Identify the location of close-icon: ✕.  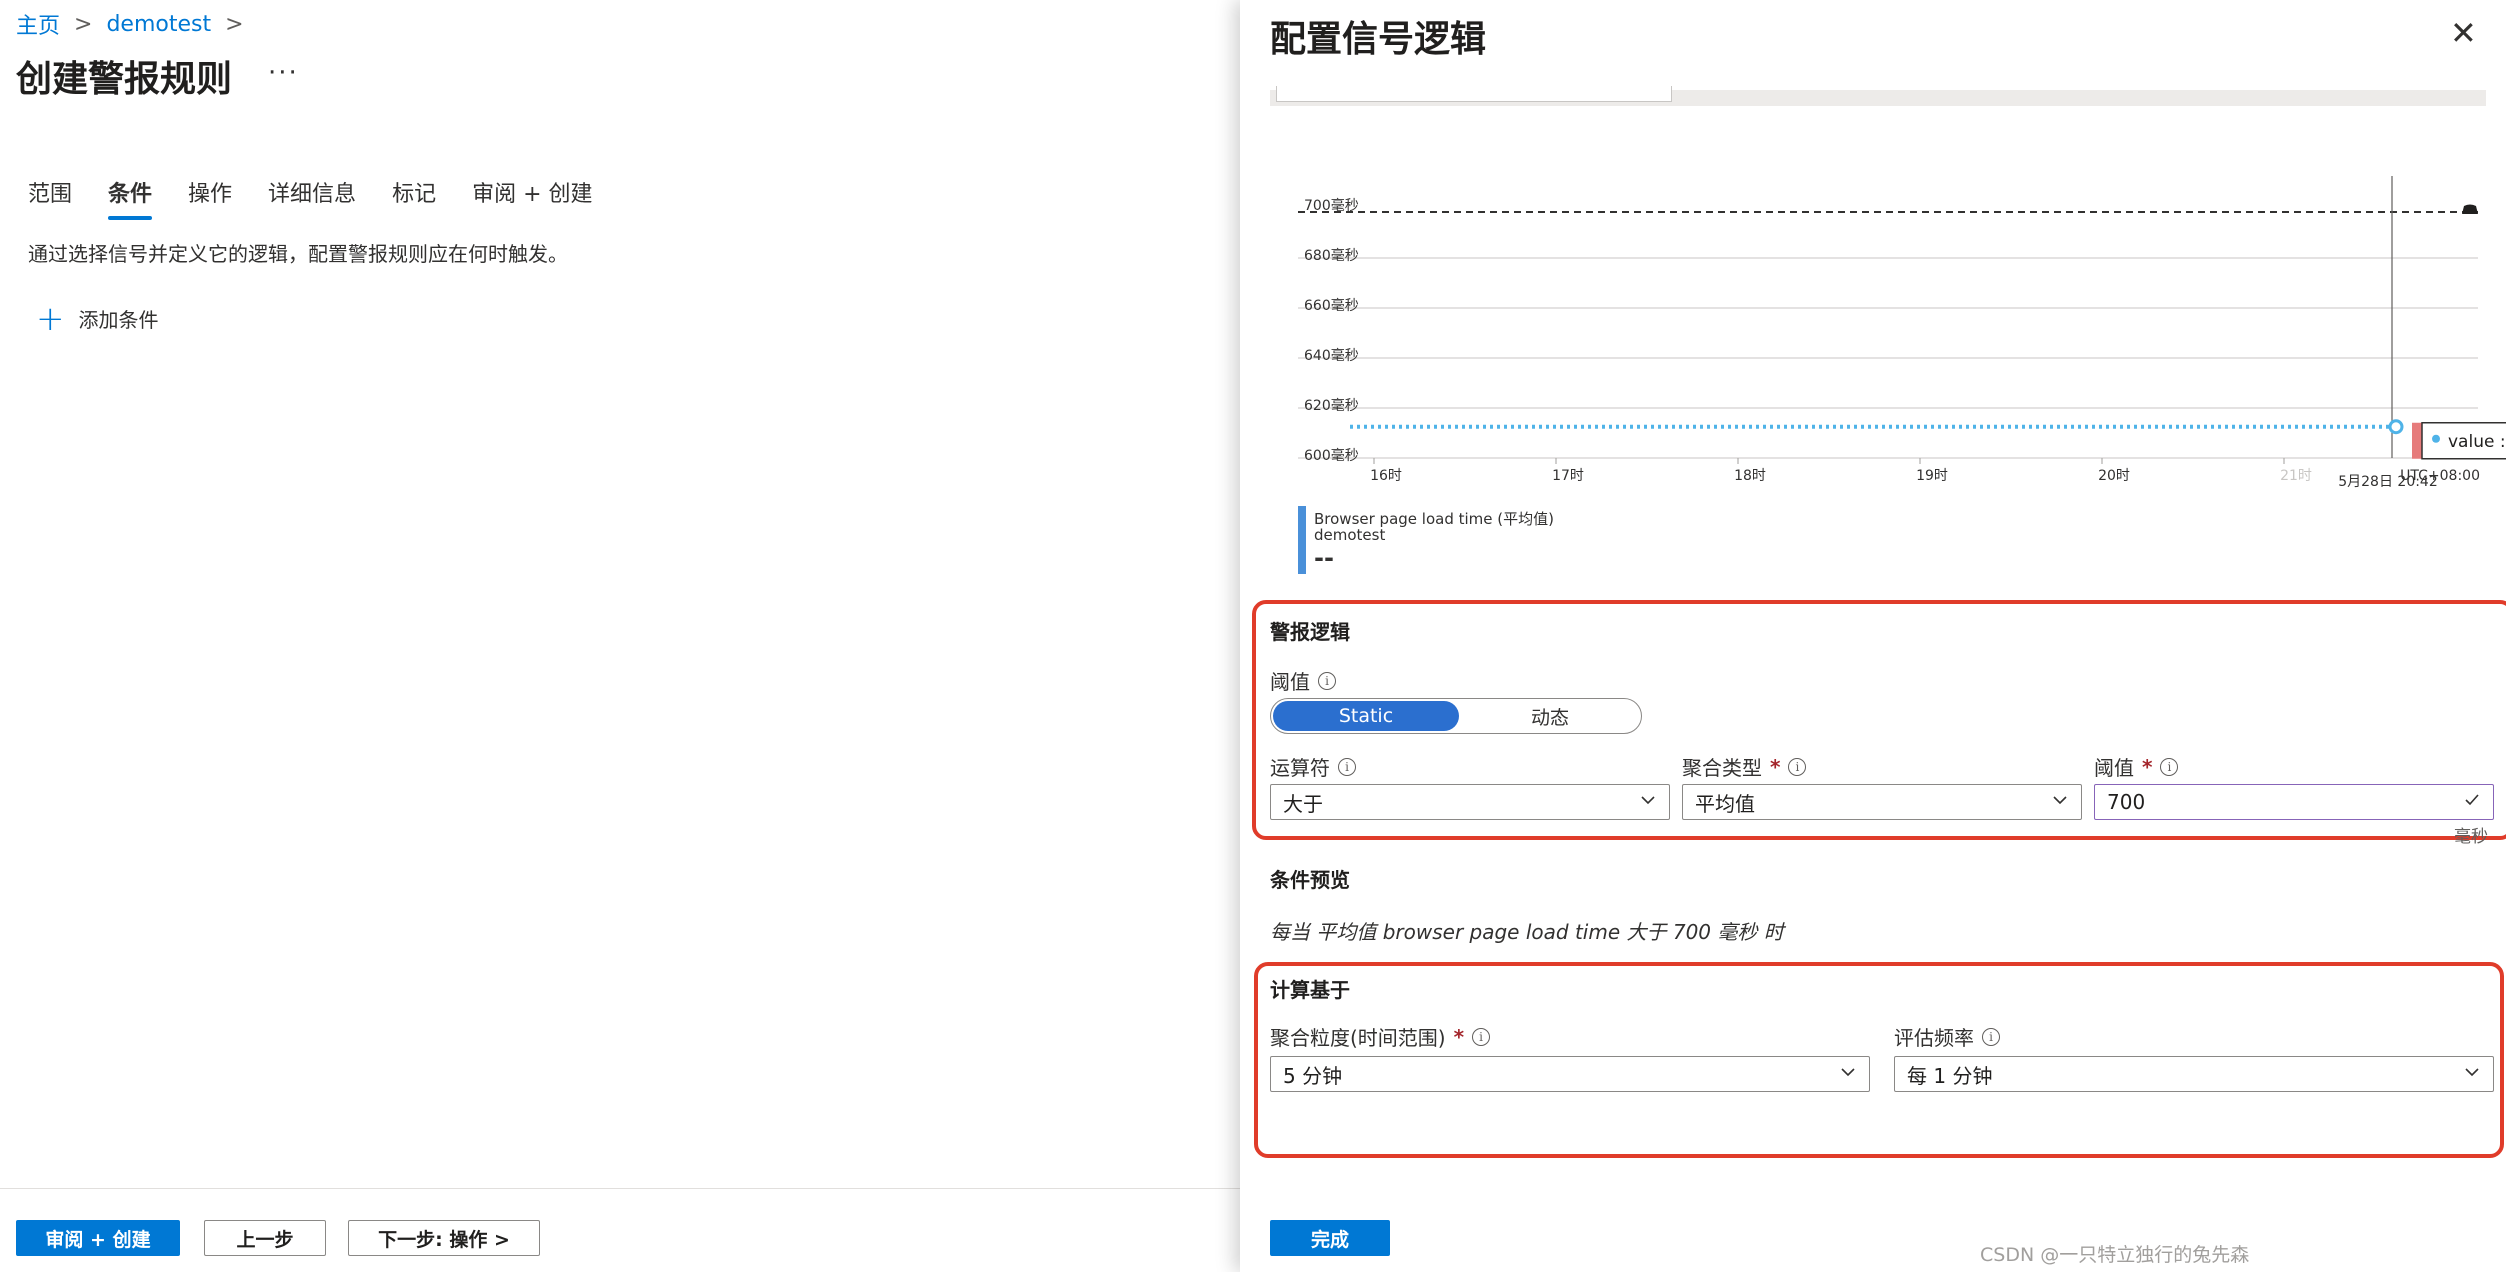
(2463, 33).